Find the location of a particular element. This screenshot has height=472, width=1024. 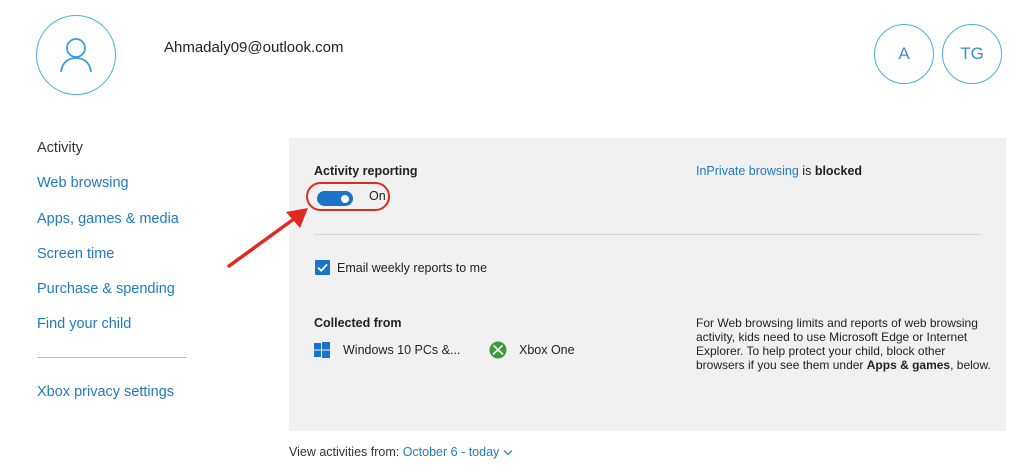

inprivate-status: InPrivate browsing is blocked is located at coordinates (779, 171).